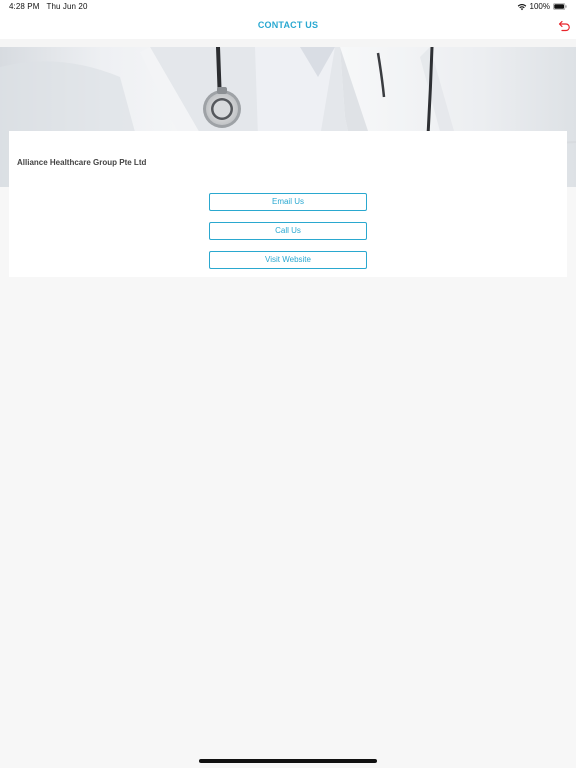  I want to click on status-indicators: 100%, so click(542, 6).